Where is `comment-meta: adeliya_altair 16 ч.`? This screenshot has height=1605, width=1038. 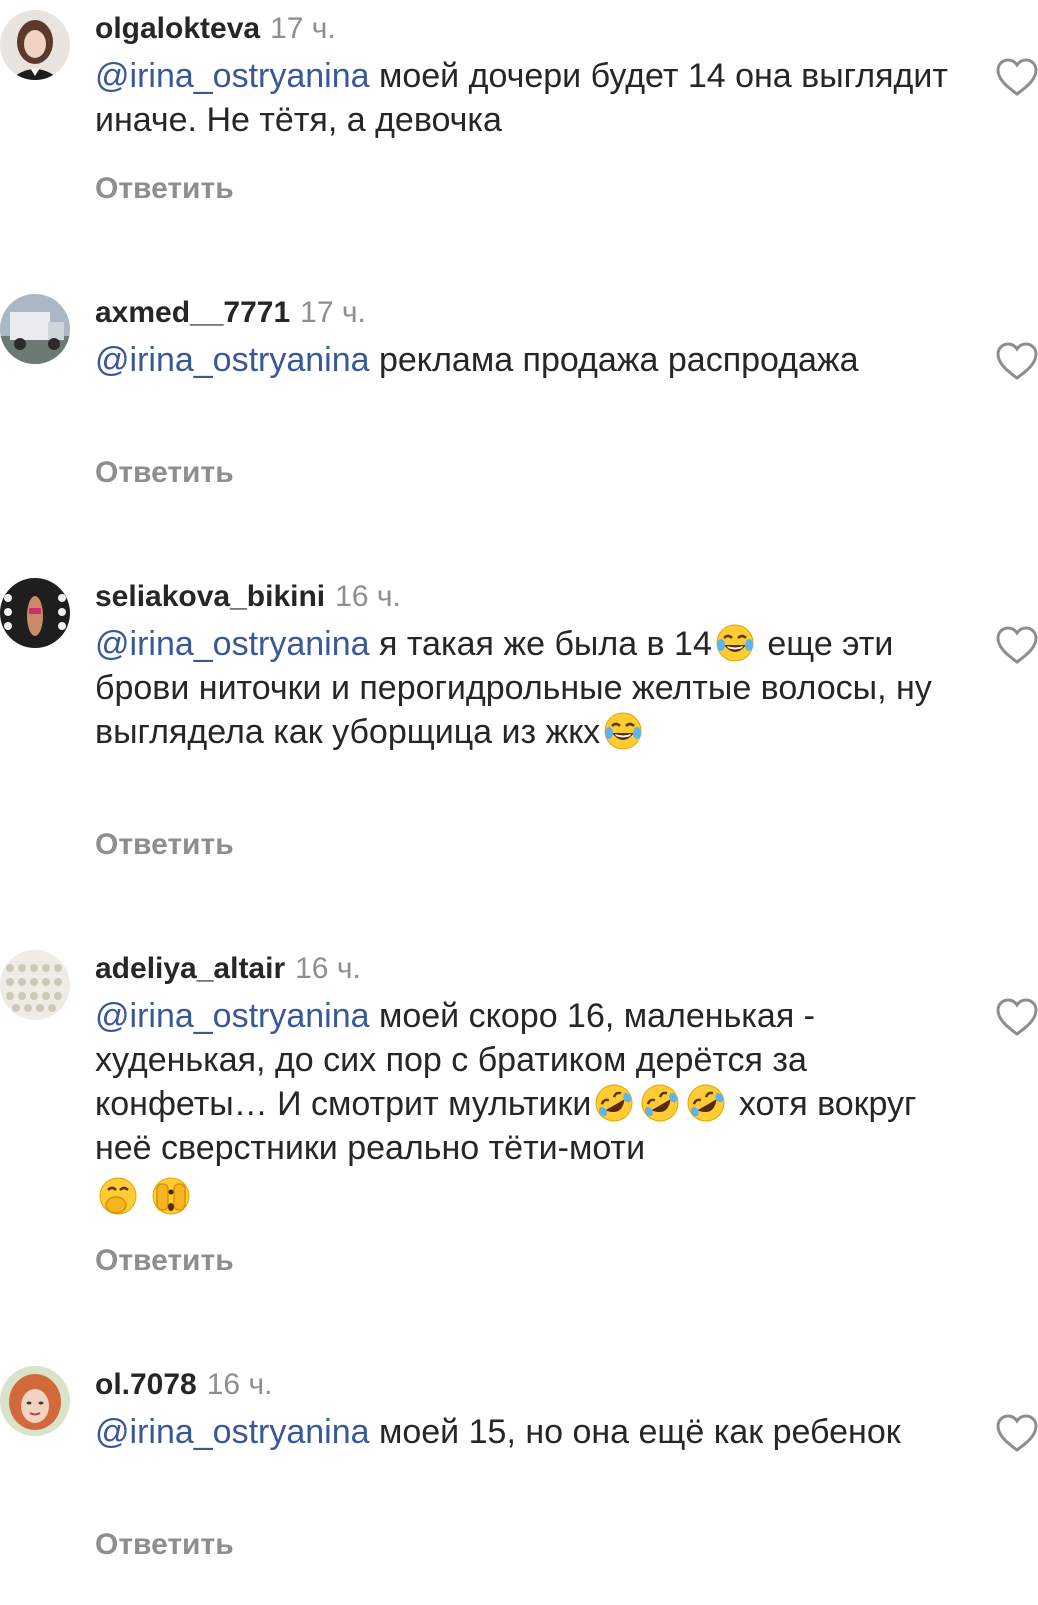 comment-meta: adeliya_altair 16 ч. is located at coordinates (228, 971).